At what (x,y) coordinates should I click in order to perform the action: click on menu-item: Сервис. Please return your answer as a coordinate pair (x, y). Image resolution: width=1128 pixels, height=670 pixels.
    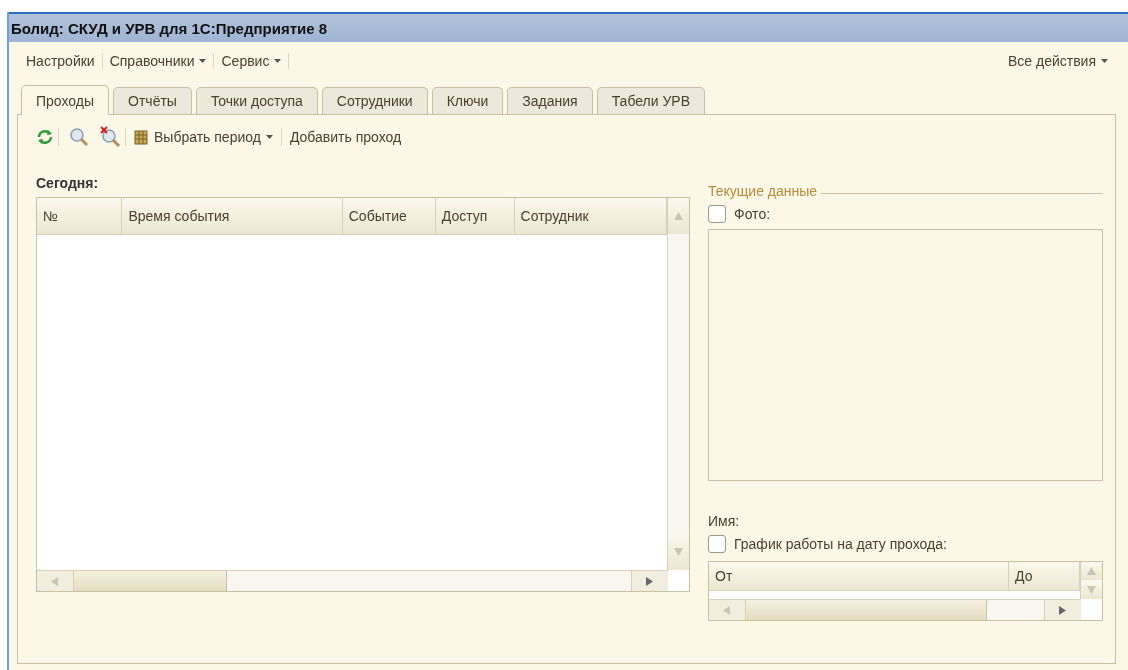
    Looking at the image, I should click on (252, 61).